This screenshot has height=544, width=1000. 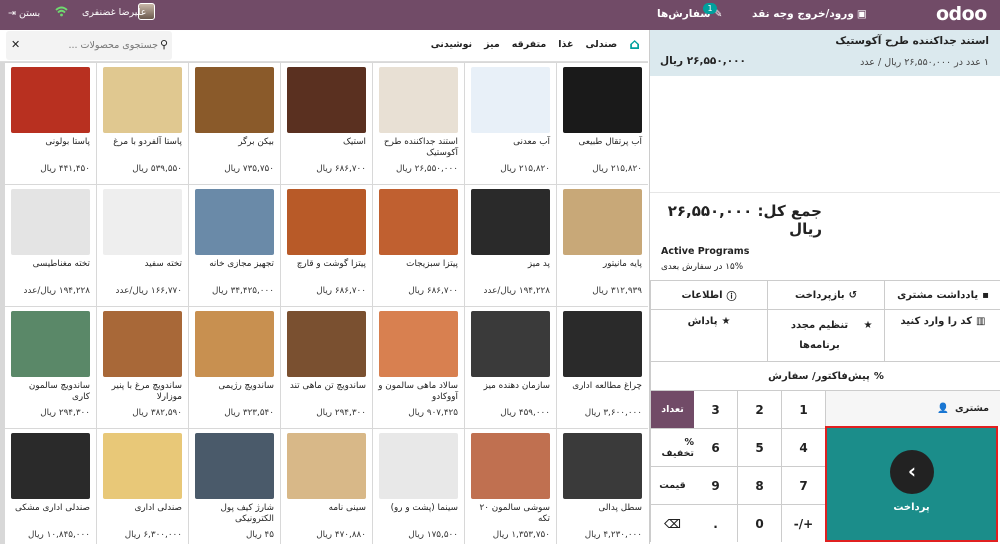 What do you see at coordinates (418, 367) in the screenshot?
I see `product-card: سالاد ماهی سالمون و آووکادو ۹۰۷,۴۲۵ ریال` at bounding box center [418, 367].